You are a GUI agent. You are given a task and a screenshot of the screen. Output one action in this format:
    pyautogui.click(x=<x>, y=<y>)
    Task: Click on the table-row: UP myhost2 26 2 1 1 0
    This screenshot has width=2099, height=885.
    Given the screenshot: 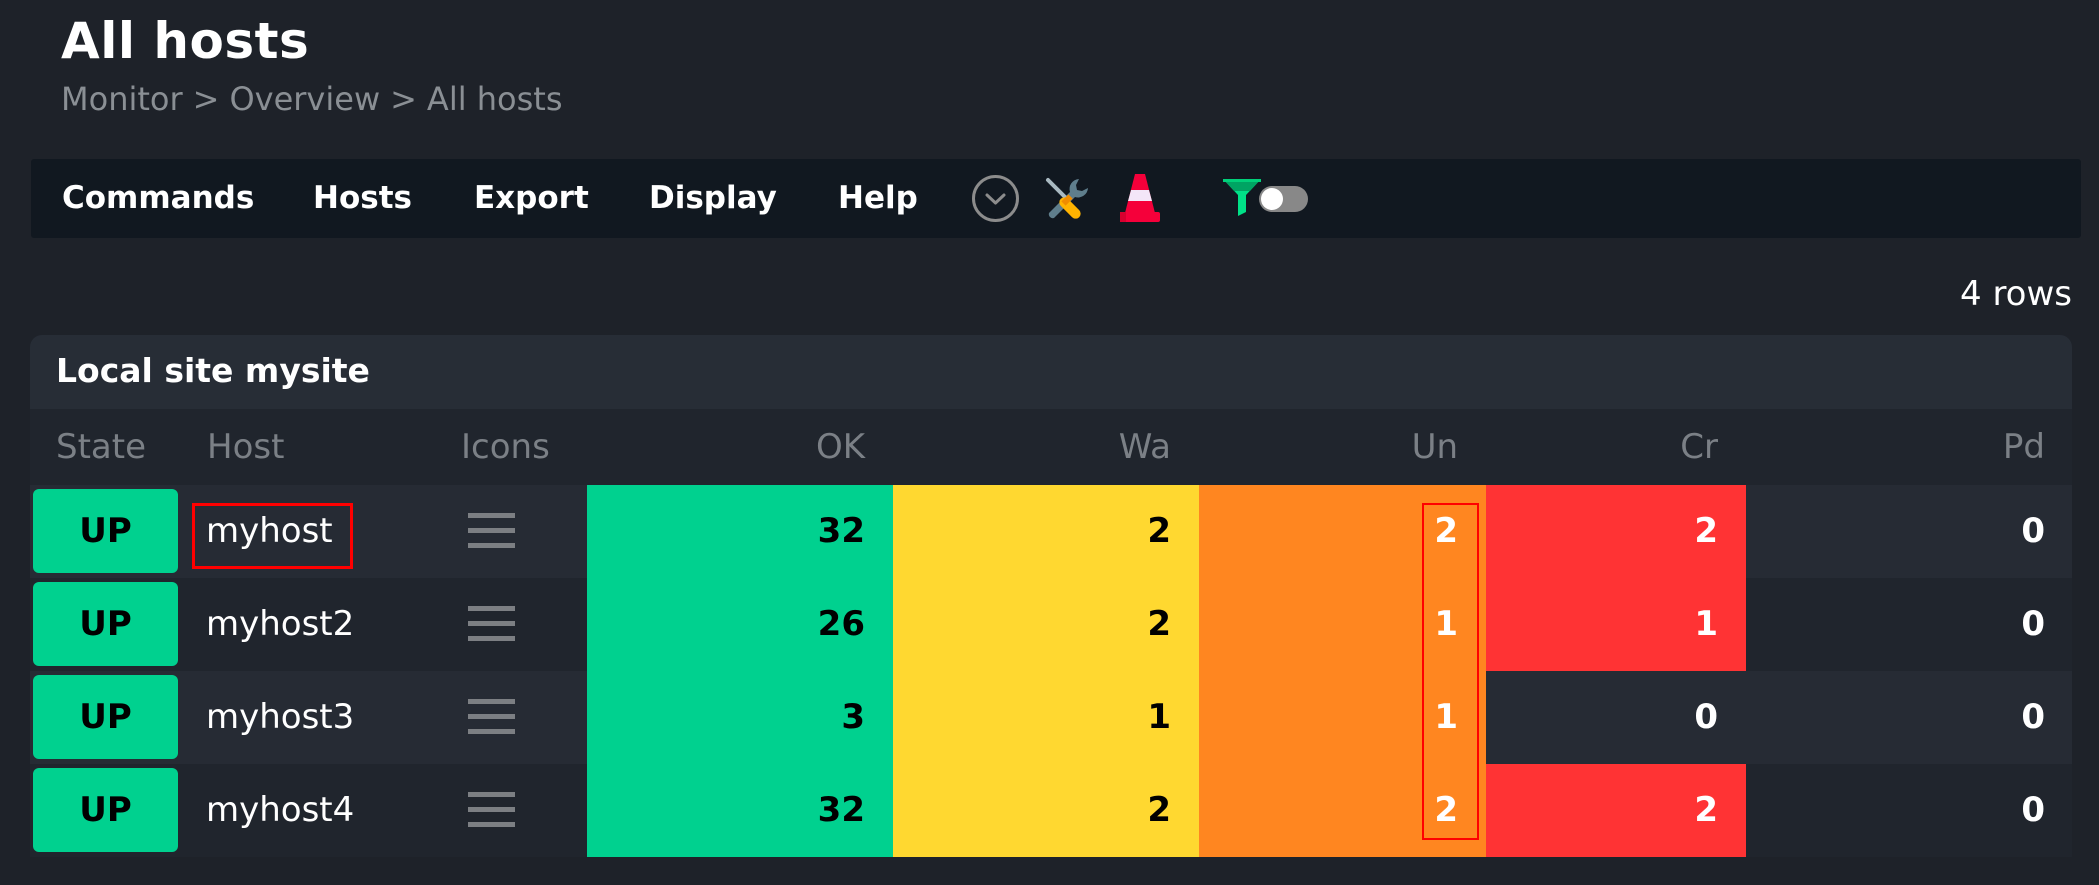 What is the action you would take?
    pyautogui.click(x=1051, y=624)
    